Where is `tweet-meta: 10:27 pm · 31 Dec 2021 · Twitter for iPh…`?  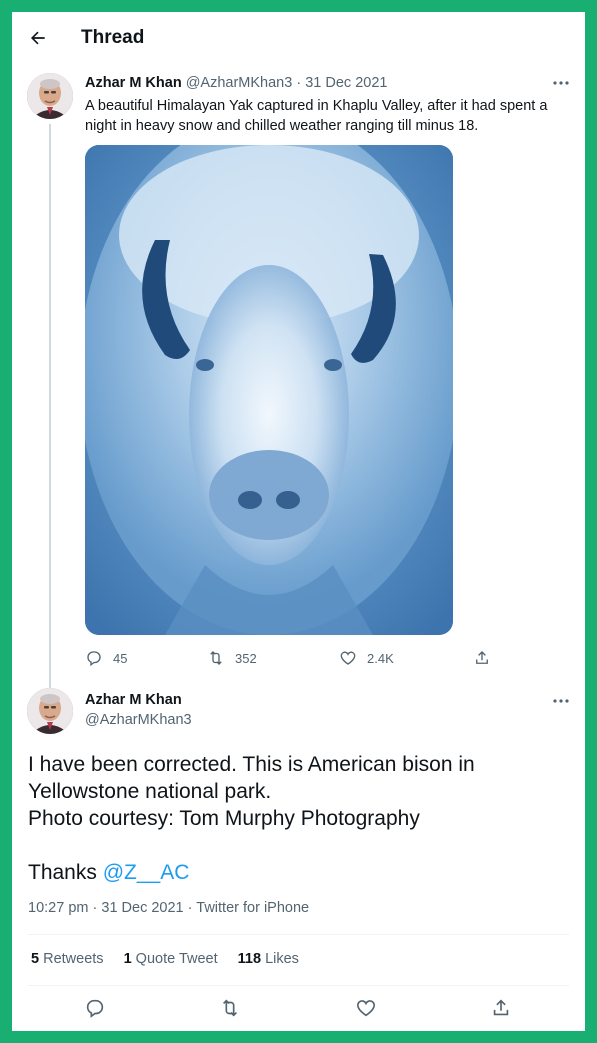
tweet-meta: 10:27 pm · 31 Dec 2021 · Twitter for iPh… is located at coordinates (168, 908).